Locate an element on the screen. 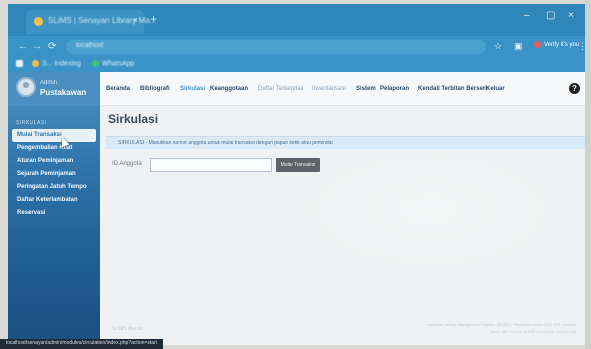 The image size is (591, 349). help-icon: ? is located at coordinates (574, 88).